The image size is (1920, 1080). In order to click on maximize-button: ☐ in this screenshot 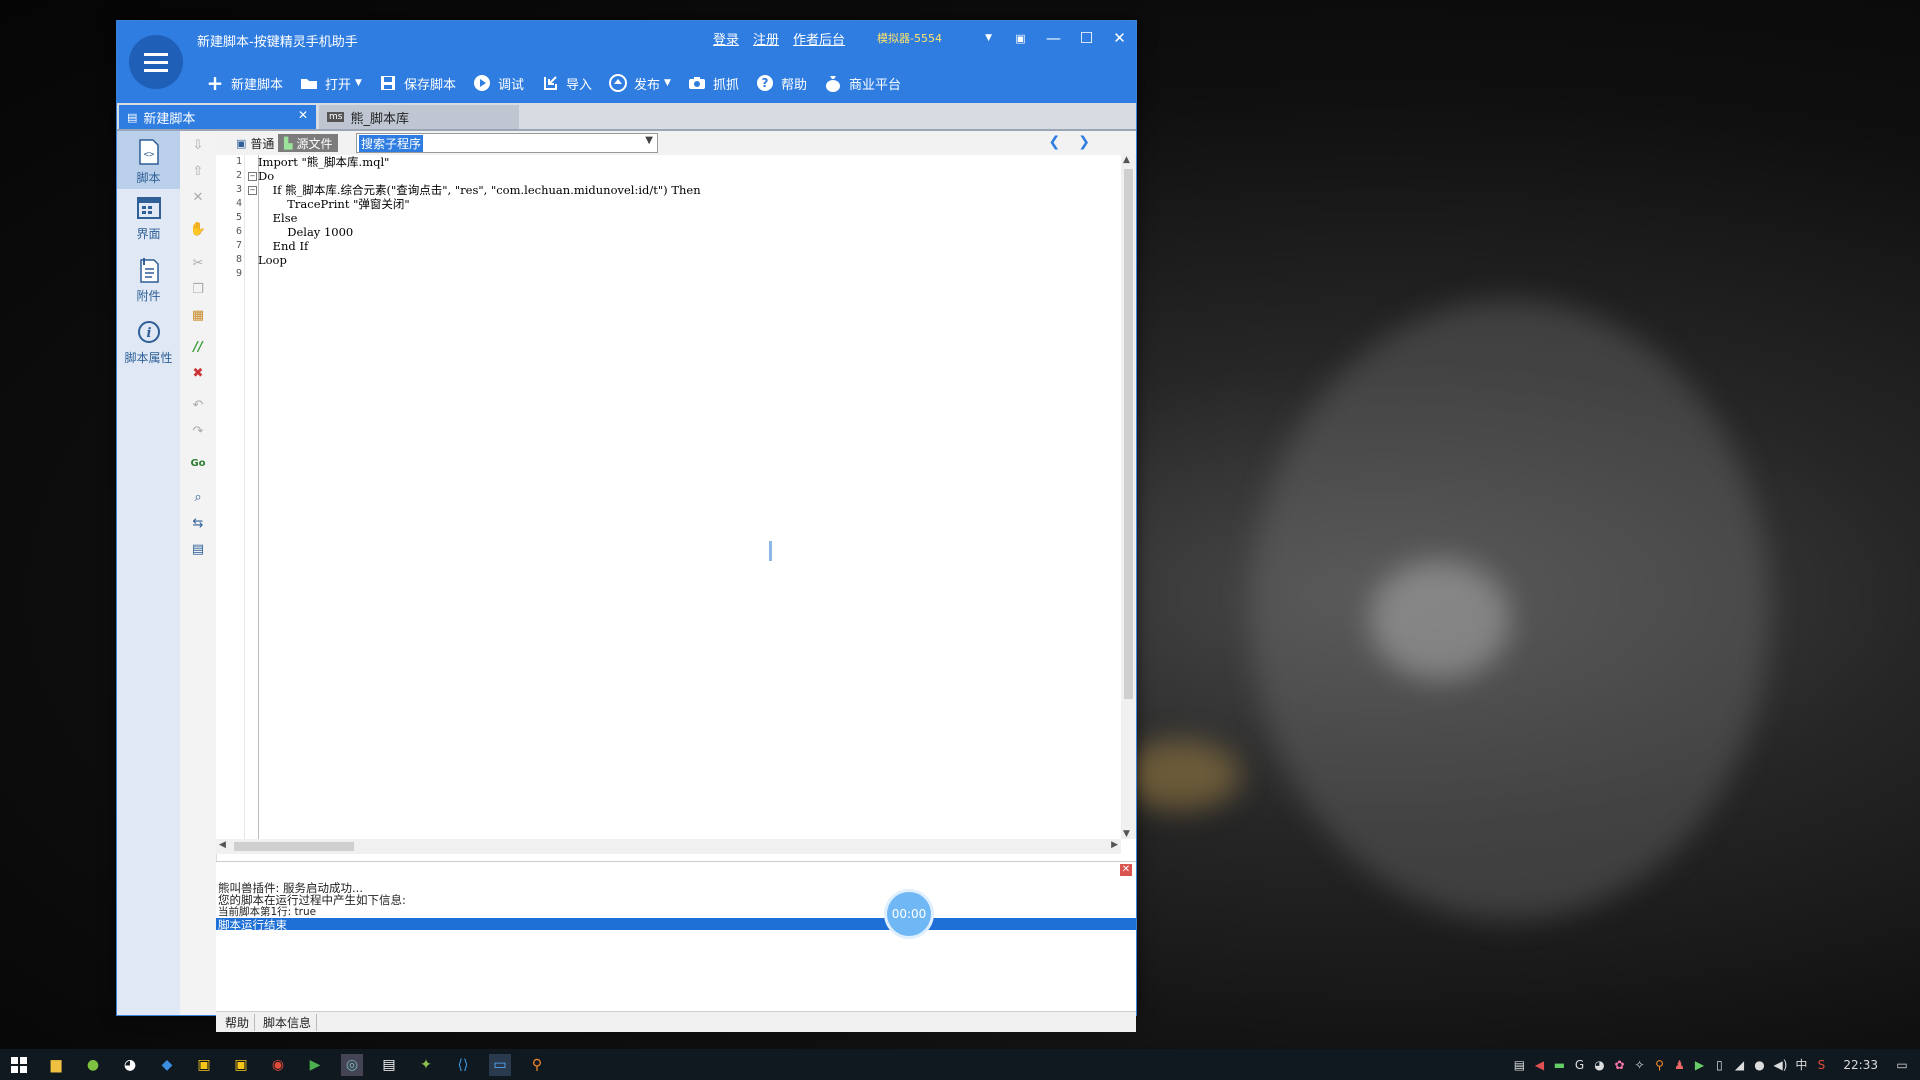, I will do `click(1086, 38)`.